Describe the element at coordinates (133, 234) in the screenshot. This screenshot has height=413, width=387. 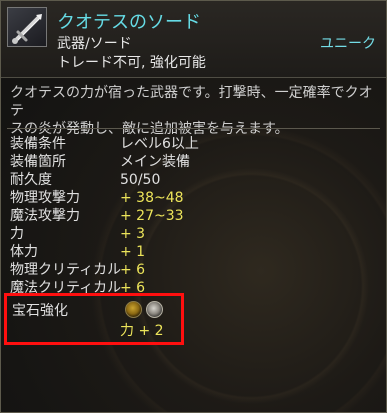
I see `stat-value: + 3` at that location.